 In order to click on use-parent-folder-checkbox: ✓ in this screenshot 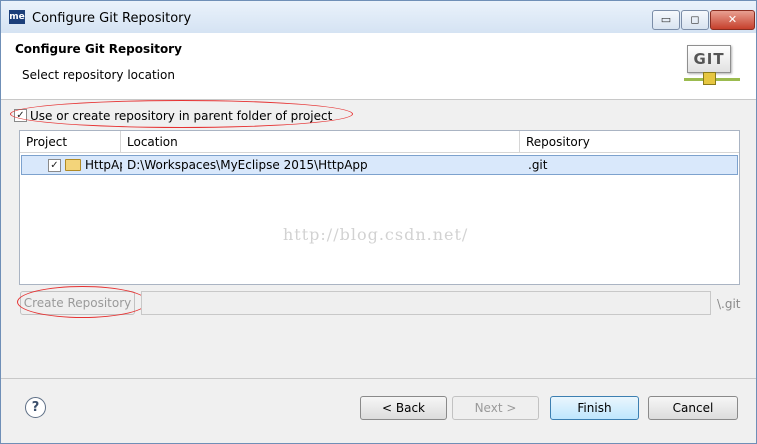, I will do `click(20, 115)`.